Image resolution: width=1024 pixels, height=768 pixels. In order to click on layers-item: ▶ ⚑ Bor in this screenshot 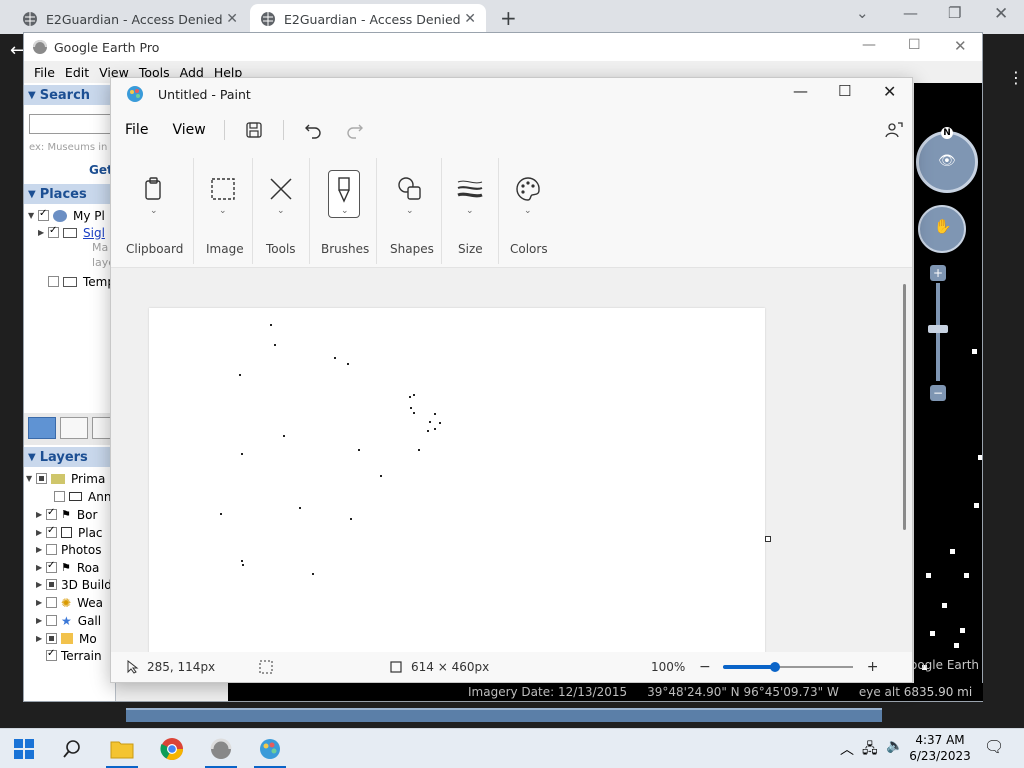, I will do `click(66, 514)`.